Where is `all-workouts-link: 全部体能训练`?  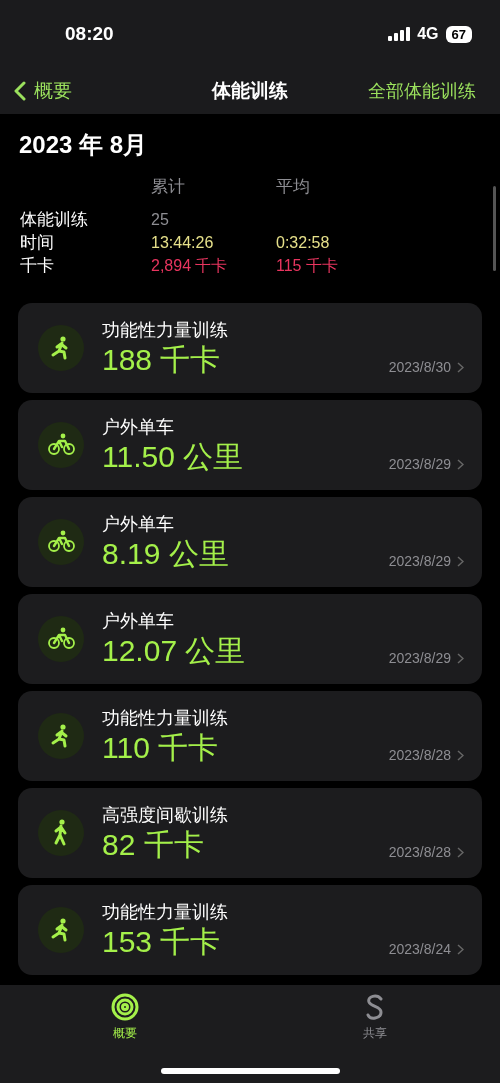 all-workouts-link: 全部体能训练 is located at coordinates (422, 91).